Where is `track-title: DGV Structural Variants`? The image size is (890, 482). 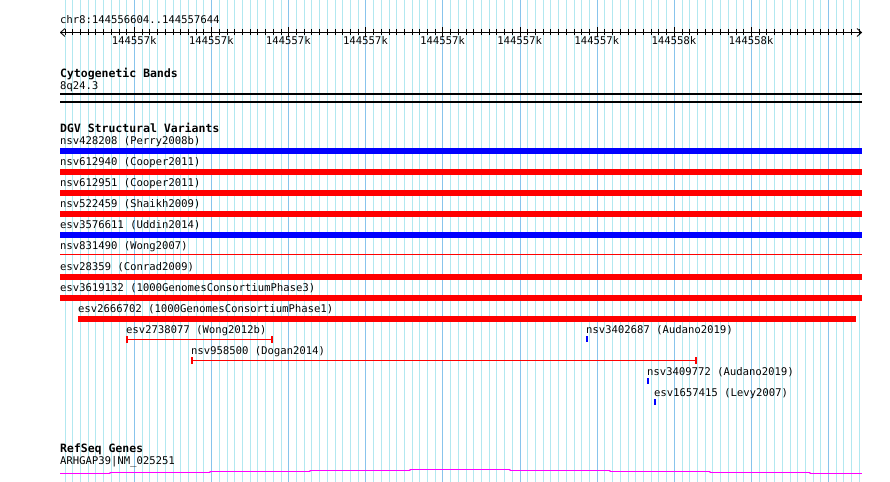
track-title: DGV Structural Variants is located at coordinates (140, 128).